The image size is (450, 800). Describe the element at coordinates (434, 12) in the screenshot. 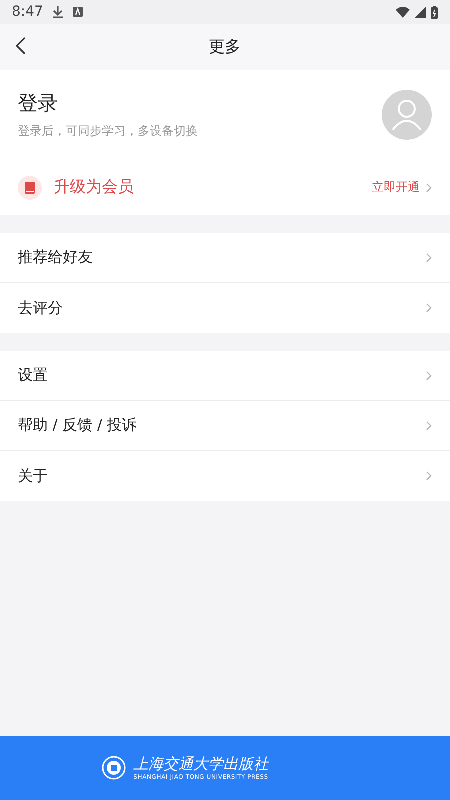

I see `battery-icon` at that location.